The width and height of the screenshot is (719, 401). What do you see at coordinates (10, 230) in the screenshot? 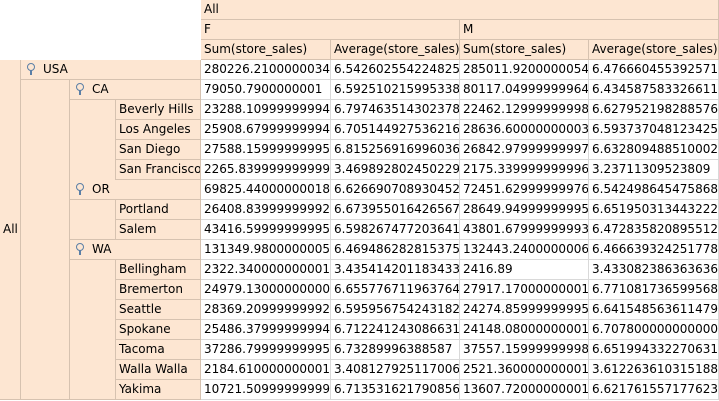
I see `row-header-all: All` at bounding box center [10, 230].